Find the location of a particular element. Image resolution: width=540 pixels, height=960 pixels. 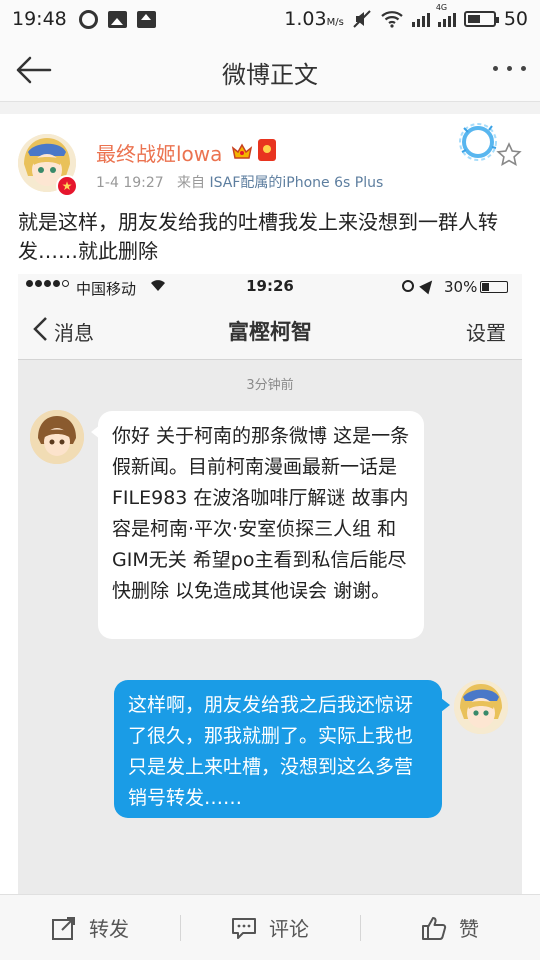

sender-avatar is located at coordinates (57, 437).